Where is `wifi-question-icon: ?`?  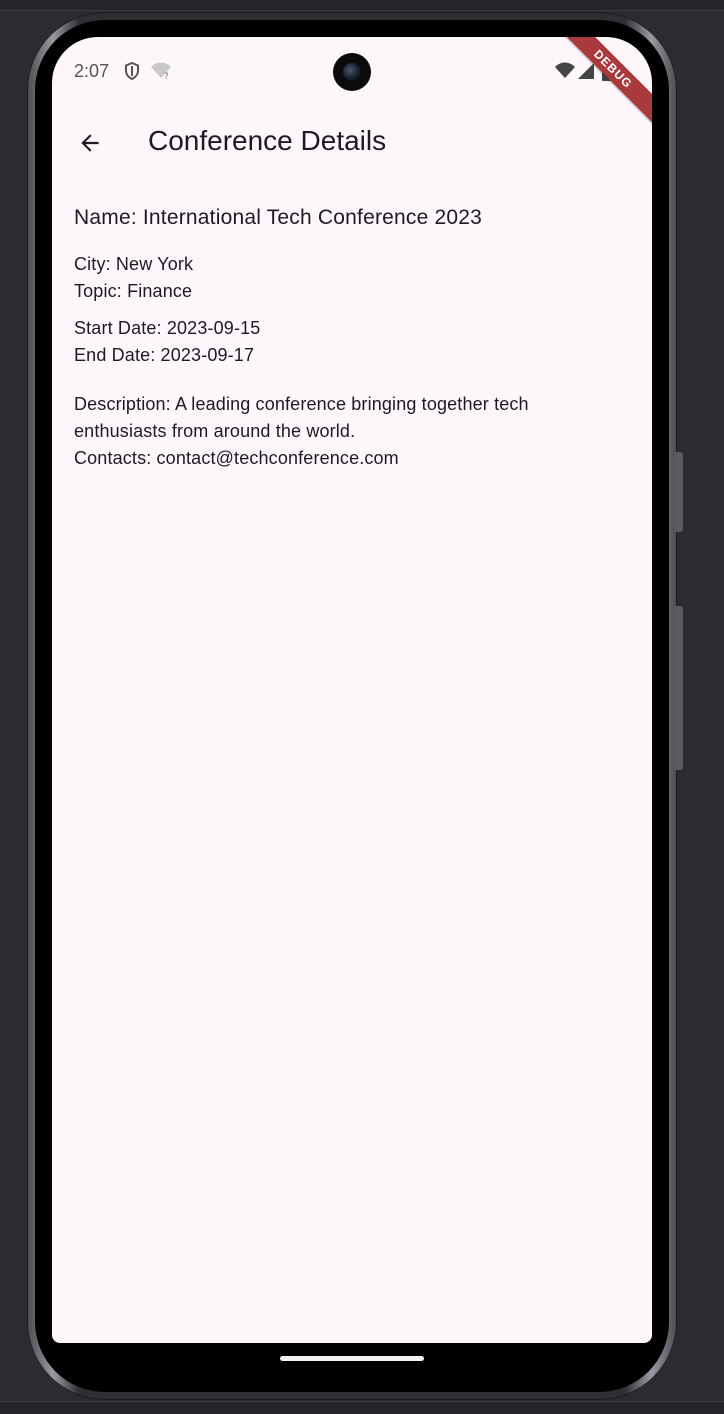 wifi-question-icon: ? is located at coordinates (160, 71).